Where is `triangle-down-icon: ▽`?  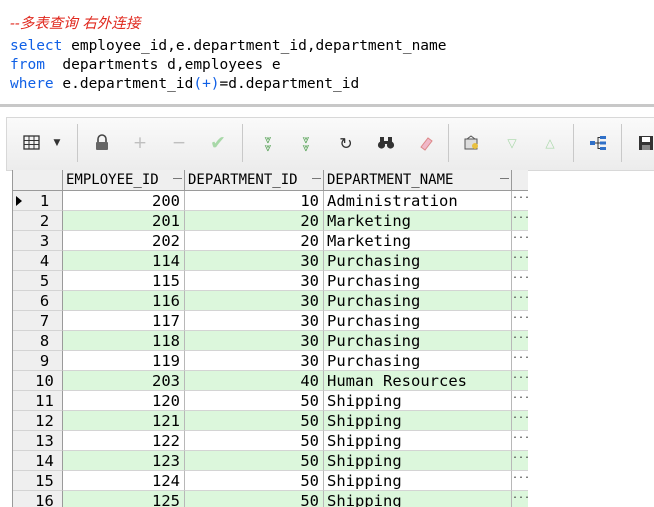 triangle-down-icon: ▽ is located at coordinates (512, 143).